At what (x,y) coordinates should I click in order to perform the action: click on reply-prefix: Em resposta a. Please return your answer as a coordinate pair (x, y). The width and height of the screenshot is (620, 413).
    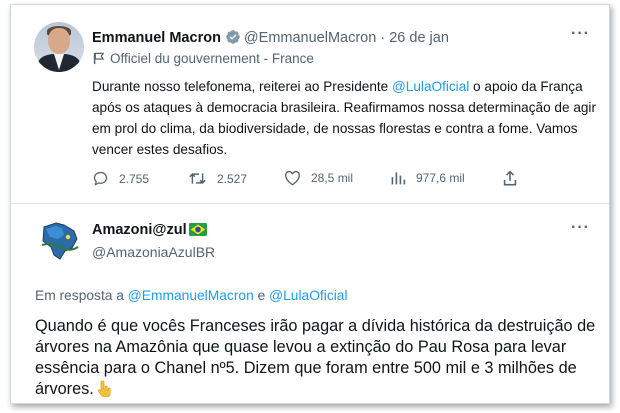
    Looking at the image, I should click on (81, 295).